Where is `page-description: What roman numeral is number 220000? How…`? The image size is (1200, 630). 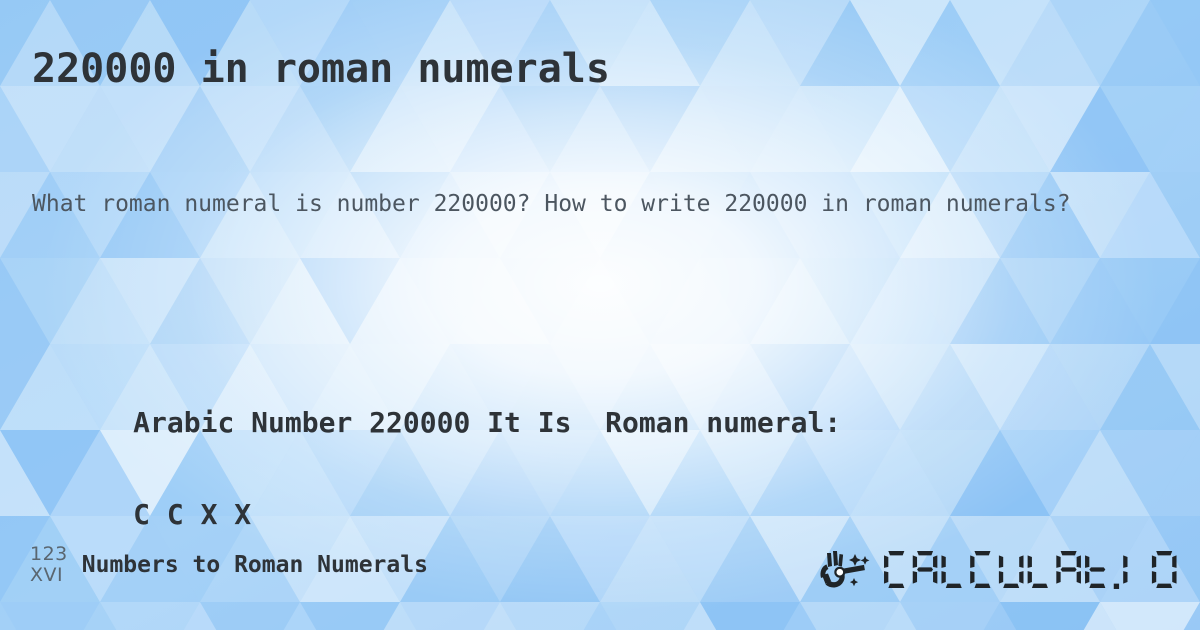
page-description: What roman numeral is number 220000? How… is located at coordinates (551, 204).